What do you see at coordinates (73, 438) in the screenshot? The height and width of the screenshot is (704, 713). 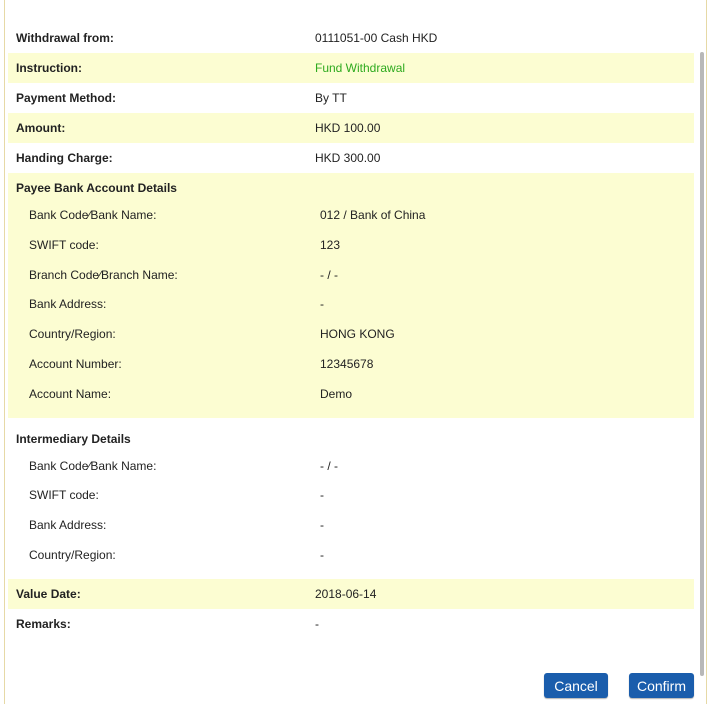 I see `section-title-text: Intermediary Details` at bounding box center [73, 438].